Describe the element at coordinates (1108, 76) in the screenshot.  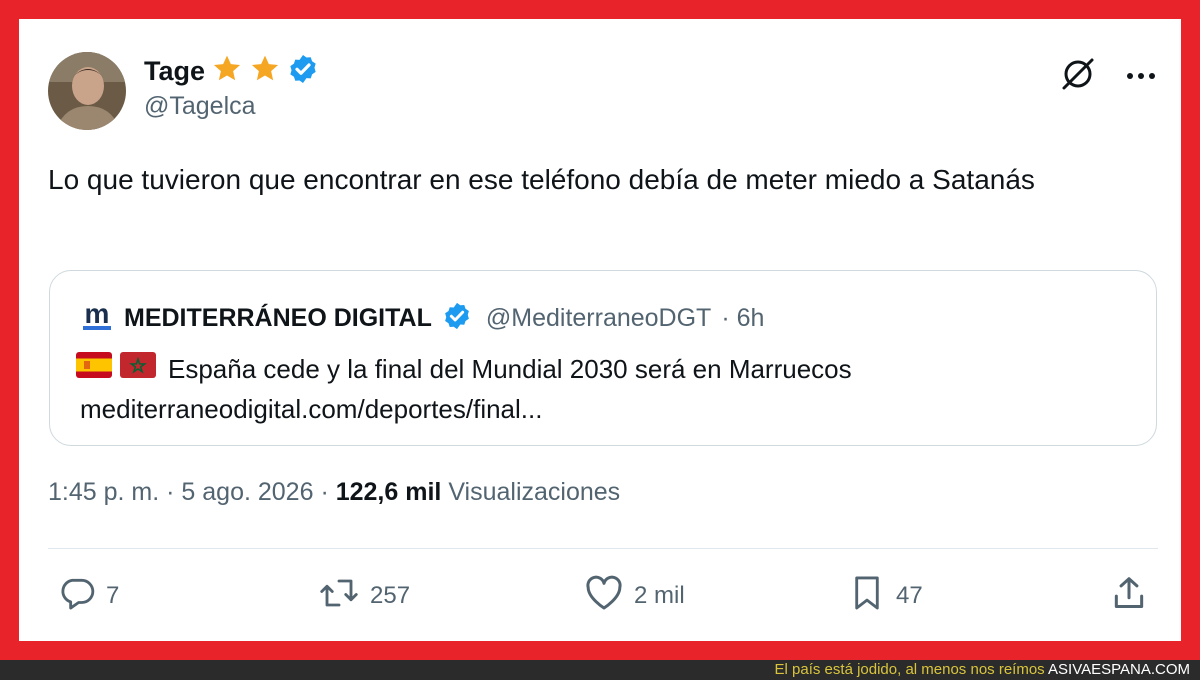
I see `tweet-menu` at that location.